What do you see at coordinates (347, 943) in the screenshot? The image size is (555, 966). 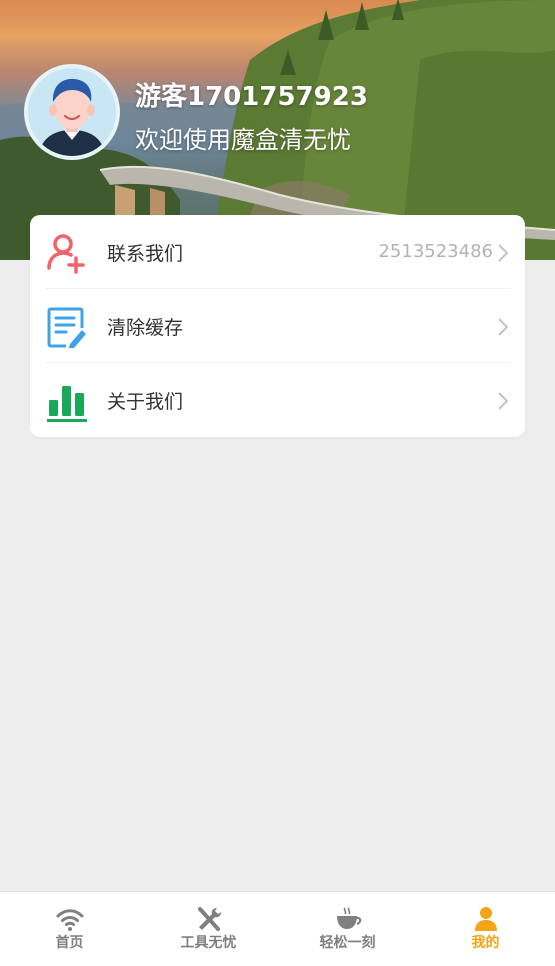 I see `tab-label: 轻松一刻` at bounding box center [347, 943].